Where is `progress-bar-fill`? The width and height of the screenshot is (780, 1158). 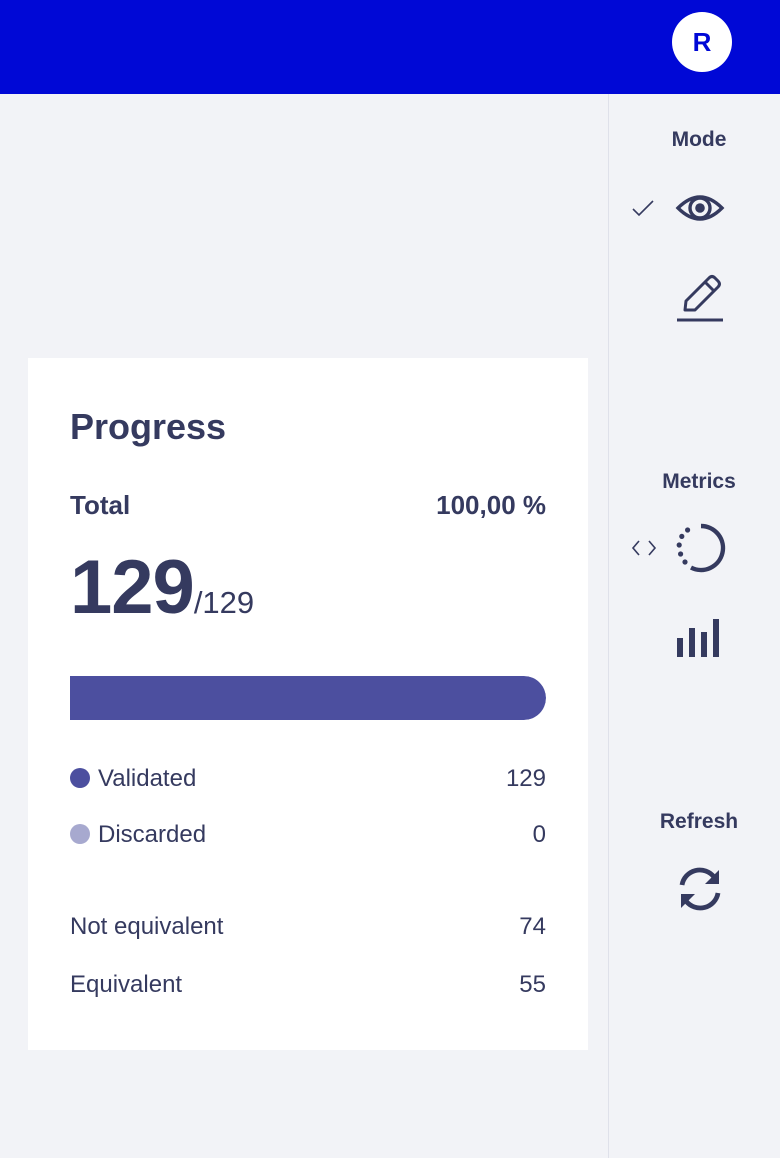
progress-bar-fill is located at coordinates (308, 698).